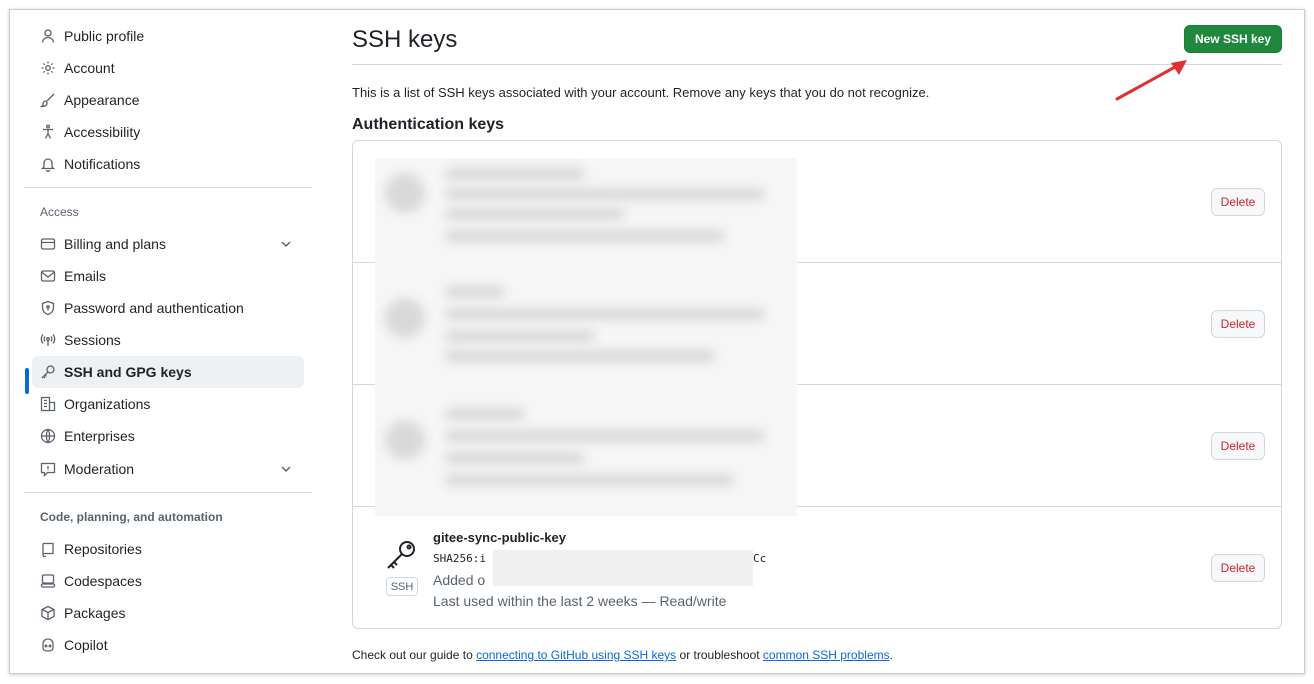 The width and height of the screenshot is (1314, 684). I want to click on sidebar-item-billing: Billing and plans, so click(168, 244).